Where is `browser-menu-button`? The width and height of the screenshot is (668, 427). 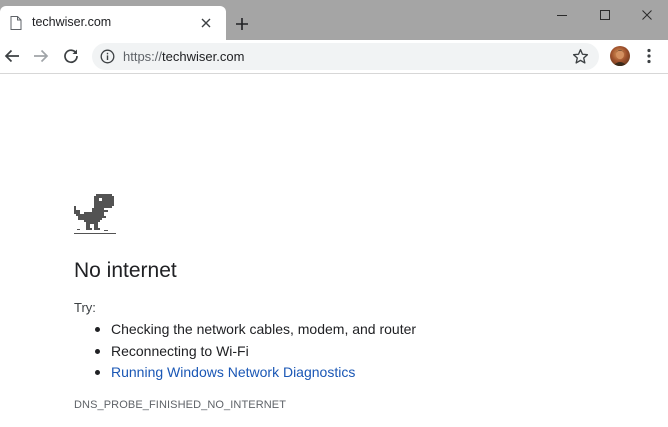 browser-menu-button is located at coordinates (649, 56).